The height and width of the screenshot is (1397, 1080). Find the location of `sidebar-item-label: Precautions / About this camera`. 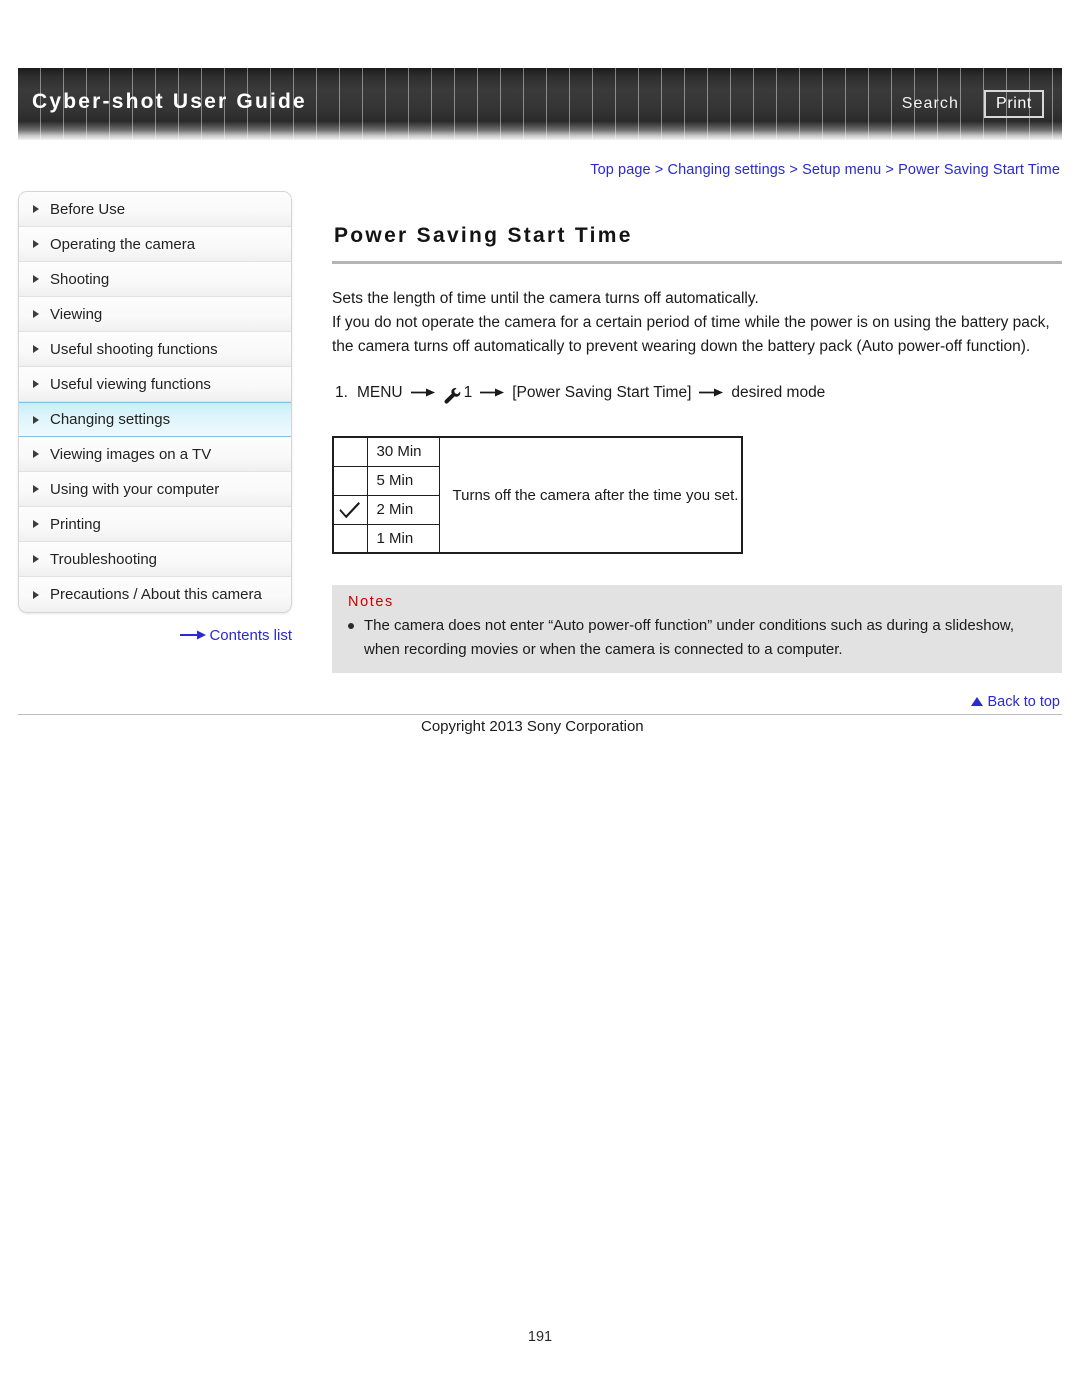

sidebar-item-label: Precautions / About this camera is located at coordinates (156, 594).